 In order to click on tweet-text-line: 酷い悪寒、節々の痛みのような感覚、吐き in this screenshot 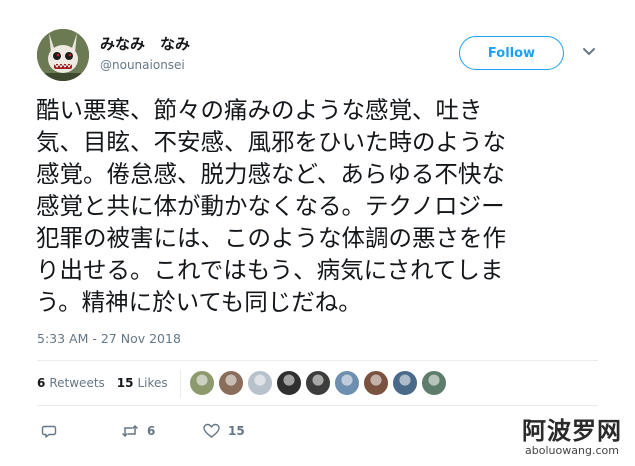, I will do `click(259, 110)`.